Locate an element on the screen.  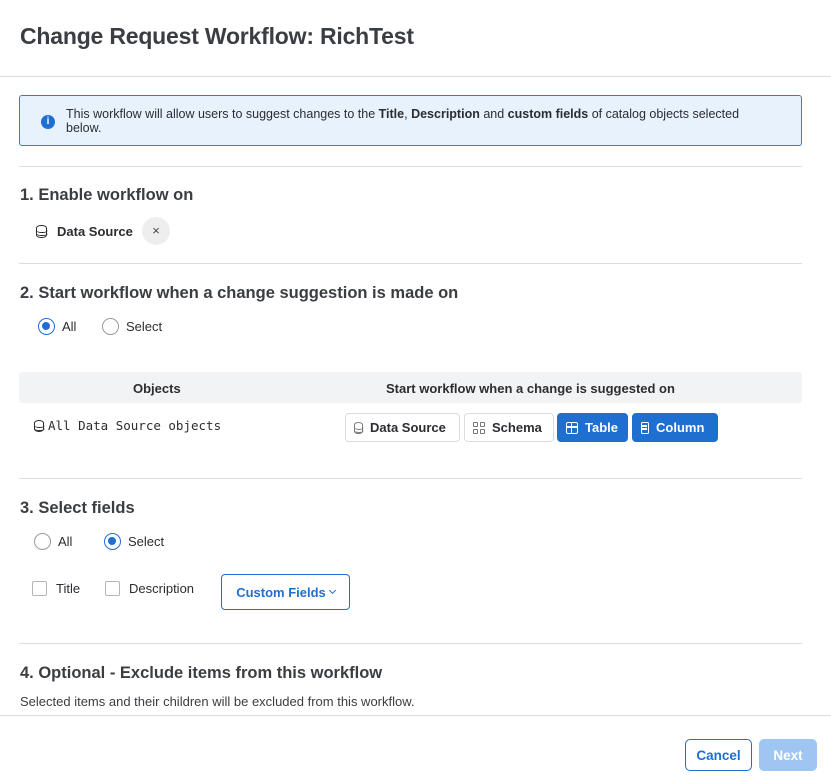
checkbox-label: Title is located at coordinates (68, 588).